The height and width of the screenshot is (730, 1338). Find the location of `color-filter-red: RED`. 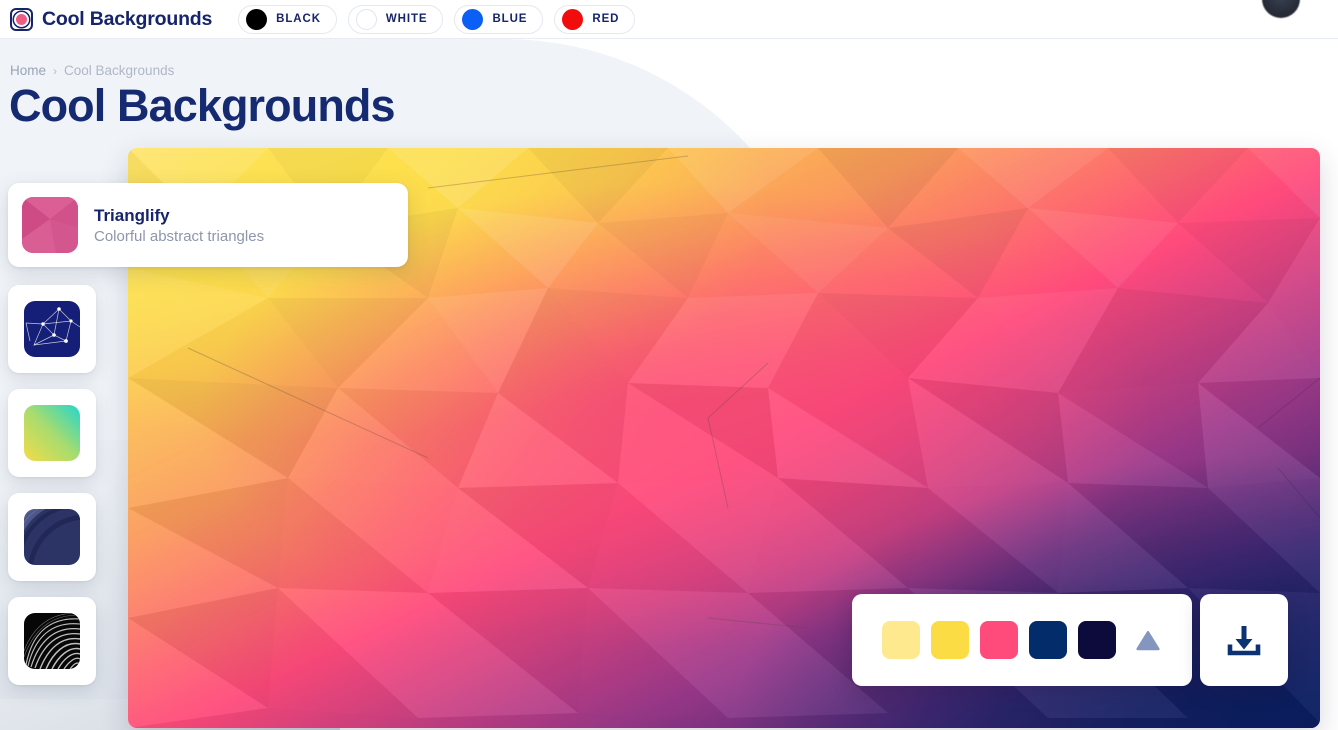

color-filter-red: RED is located at coordinates (595, 19).